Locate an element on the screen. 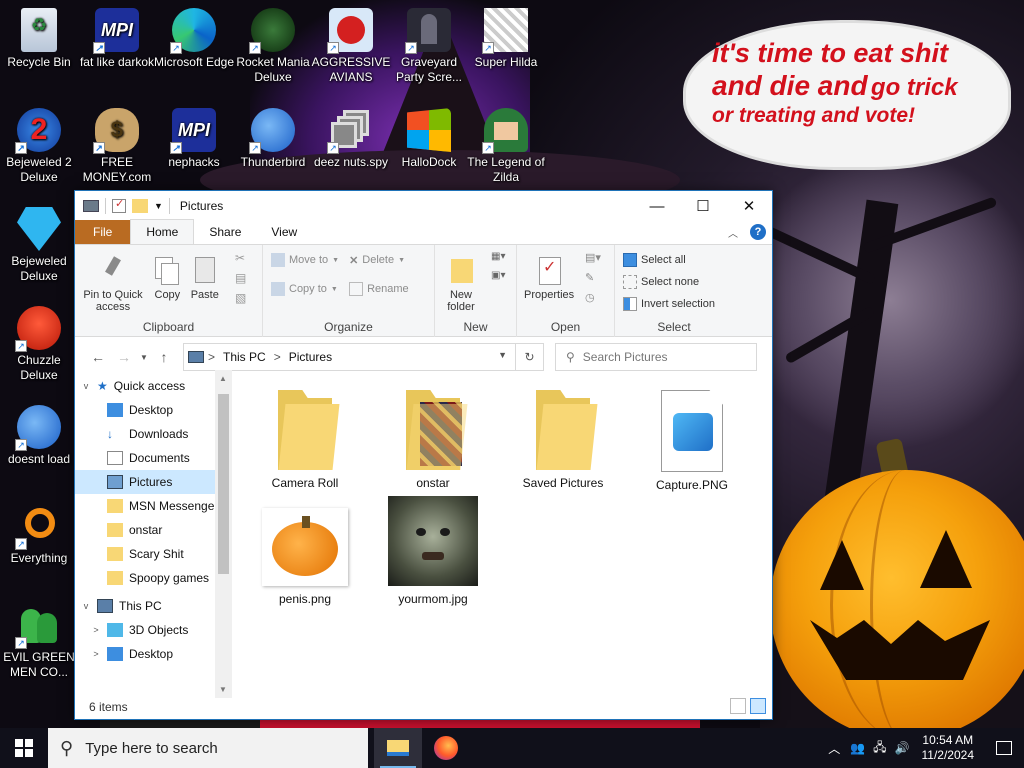 The image size is (1024, 768). nav-3d-objects: > 3D Objects is located at coordinates (153, 630).